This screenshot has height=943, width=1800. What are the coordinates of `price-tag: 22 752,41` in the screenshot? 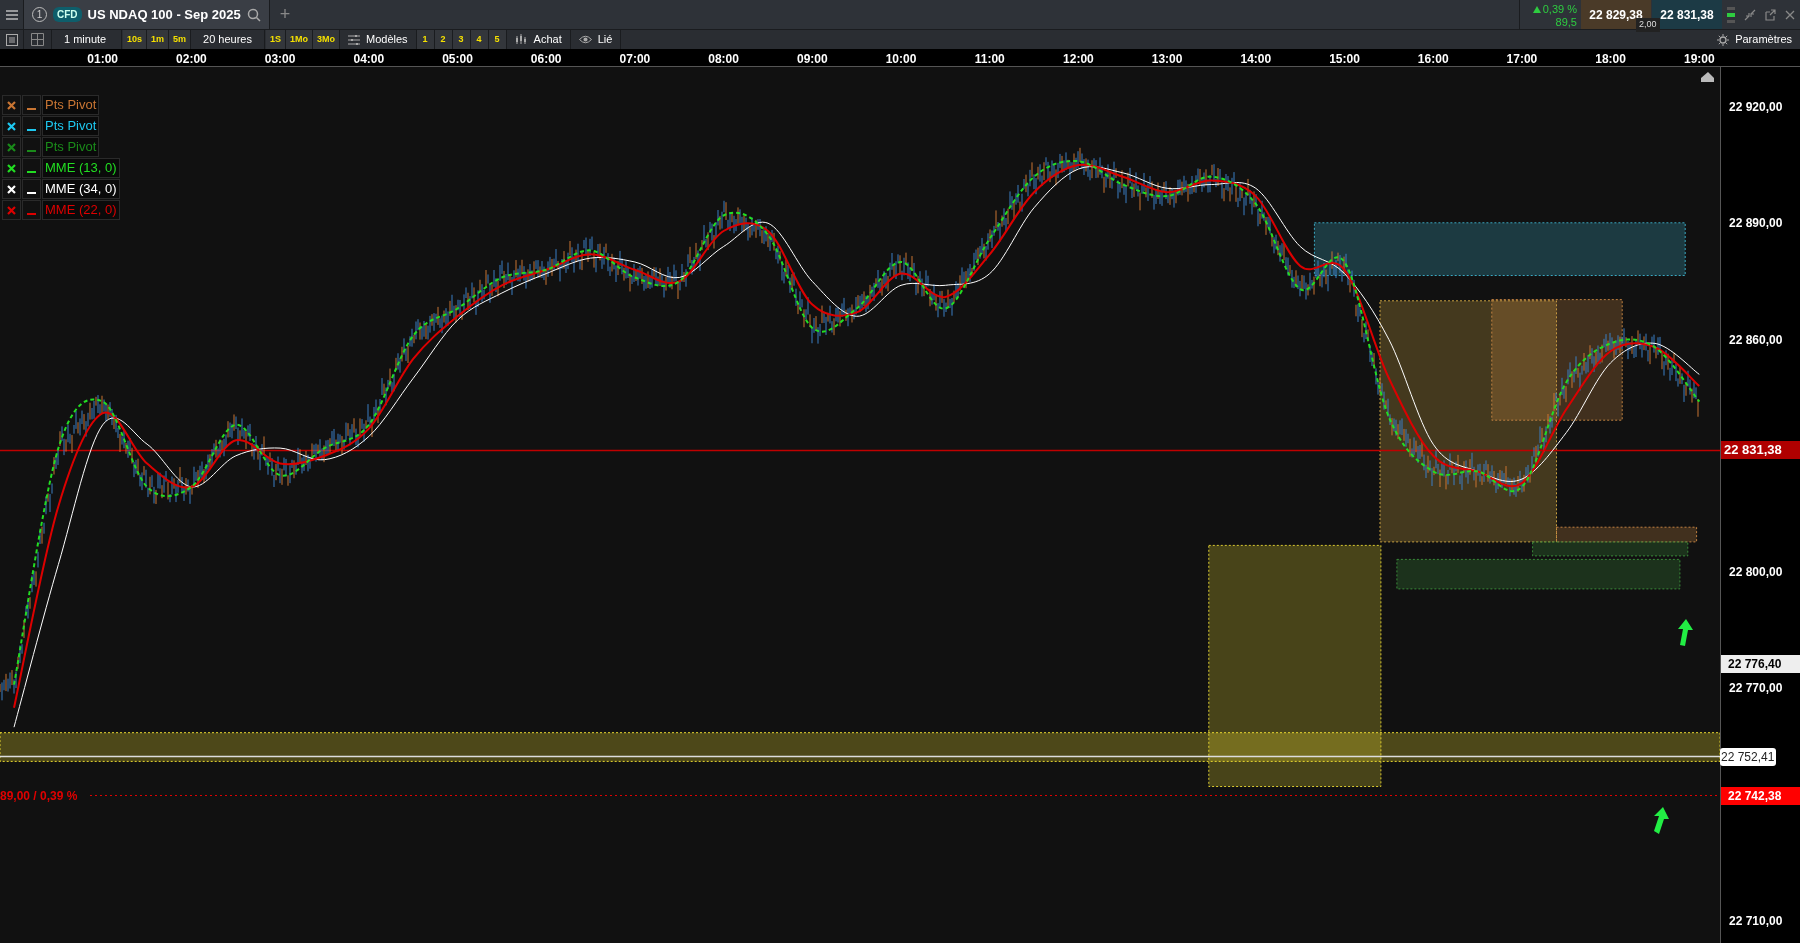 It's located at (1748, 756).